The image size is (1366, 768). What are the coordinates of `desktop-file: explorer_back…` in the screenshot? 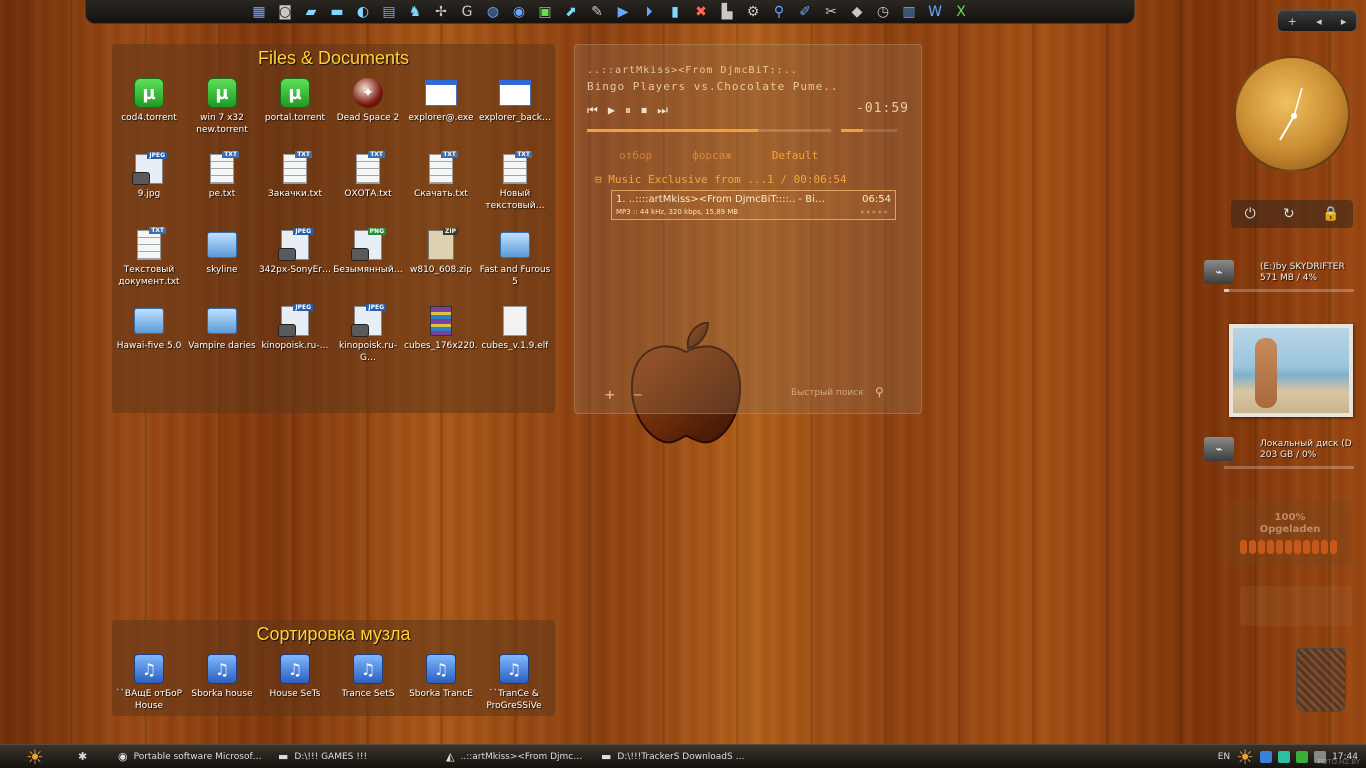 It's located at (515, 100).